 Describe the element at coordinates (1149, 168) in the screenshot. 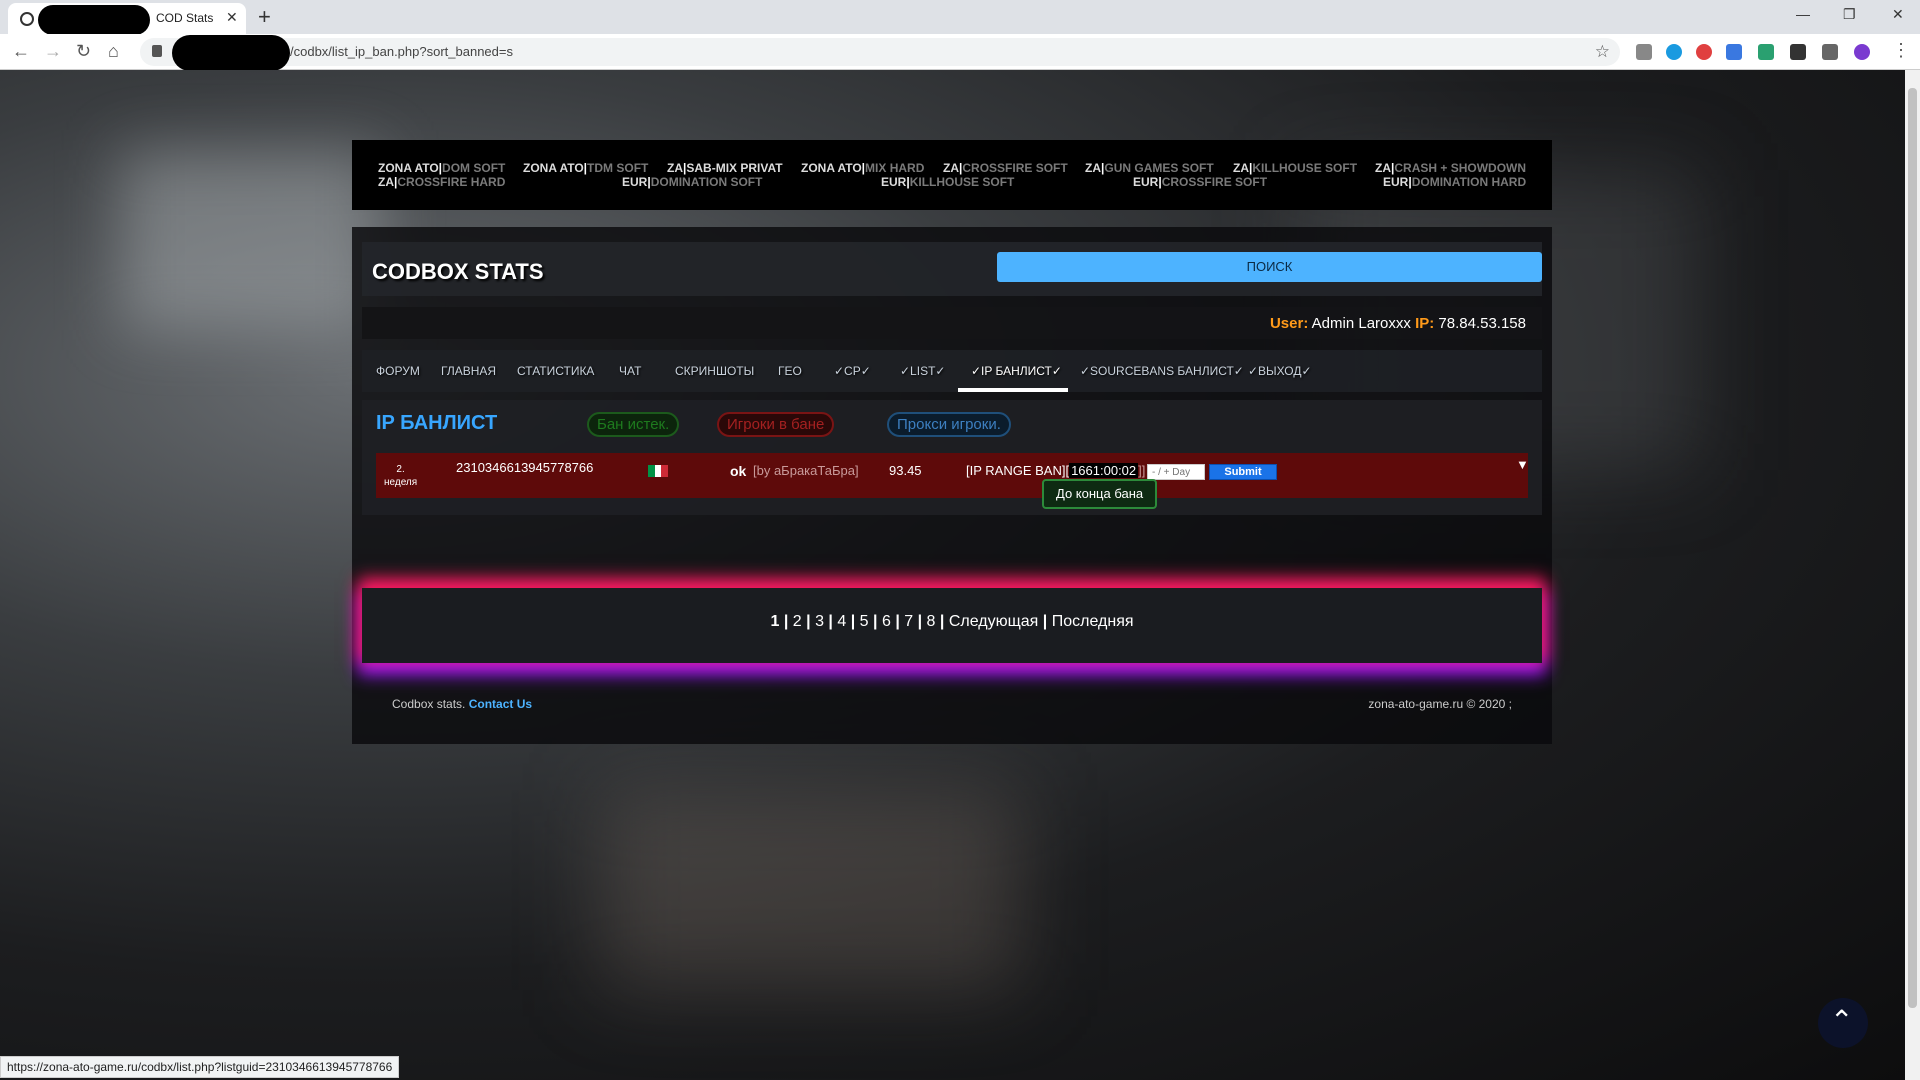

I see `server-link: ZA|GUN GAMES SOFT` at that location.